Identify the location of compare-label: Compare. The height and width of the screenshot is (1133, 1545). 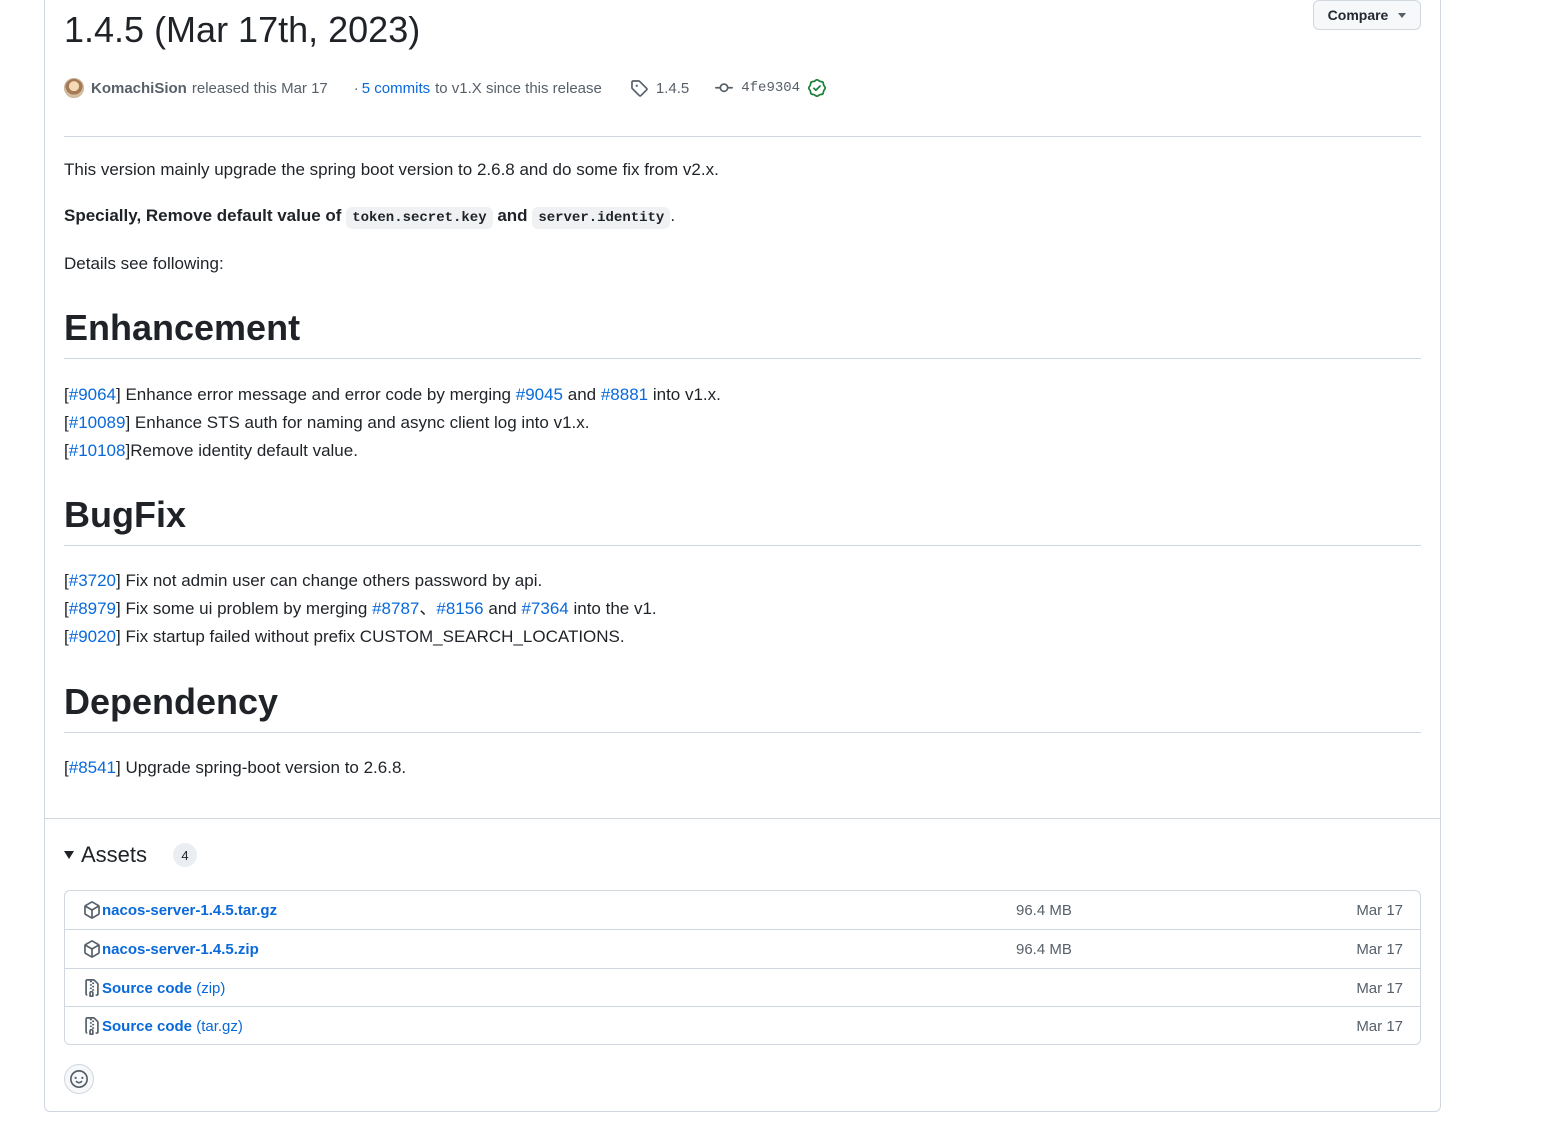
(1358, 15).